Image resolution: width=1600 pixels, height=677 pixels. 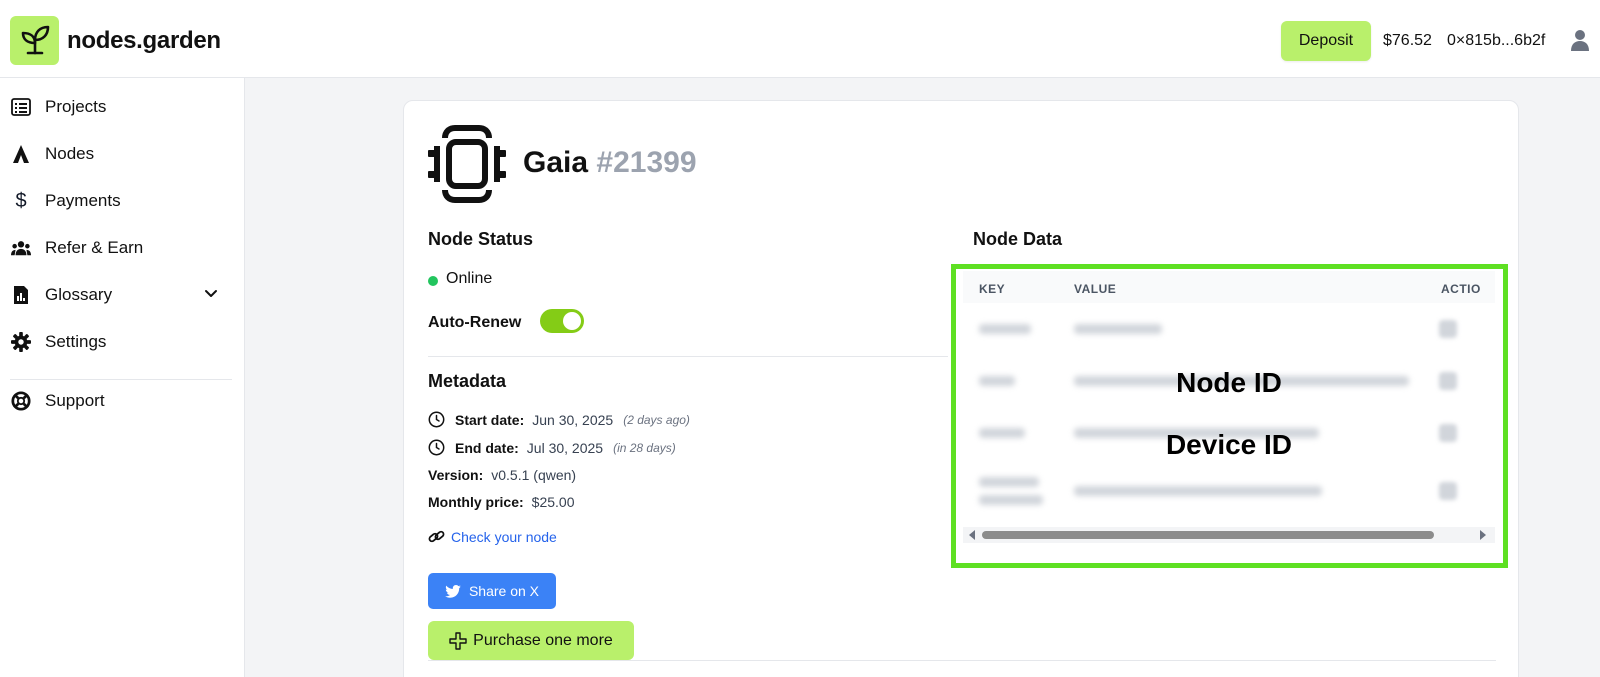 I want to click on end-date-row: End date: Jul 30, 2025 (in 28 days), so click(x=552, y=447).